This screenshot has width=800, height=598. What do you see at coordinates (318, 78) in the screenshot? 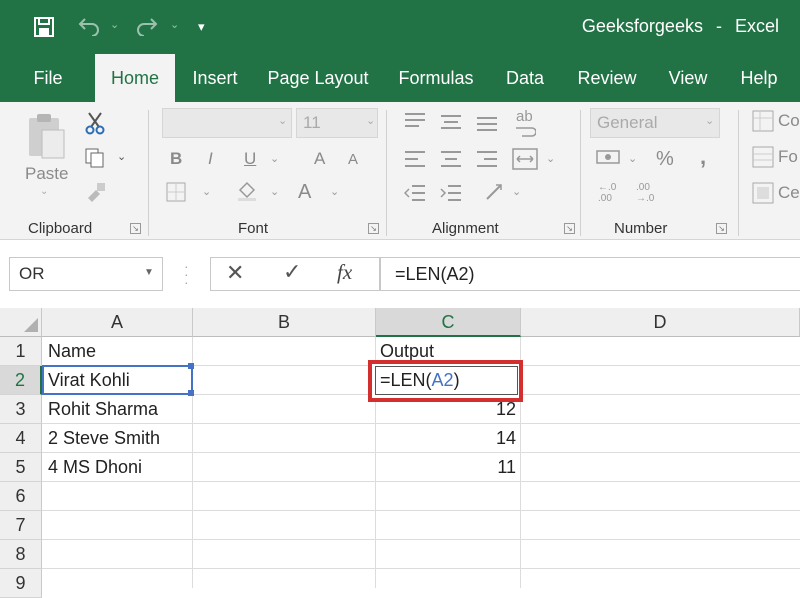
I see `tab-page-layout: Page Layout` at bounding box center [318, 78].